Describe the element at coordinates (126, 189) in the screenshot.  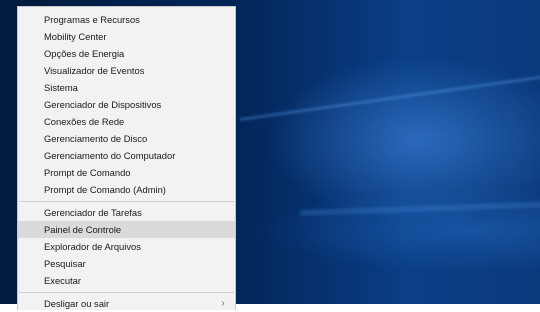
I see `menu-item-command-prompt-admin: Prompt de Comando (Admin)` at that location.